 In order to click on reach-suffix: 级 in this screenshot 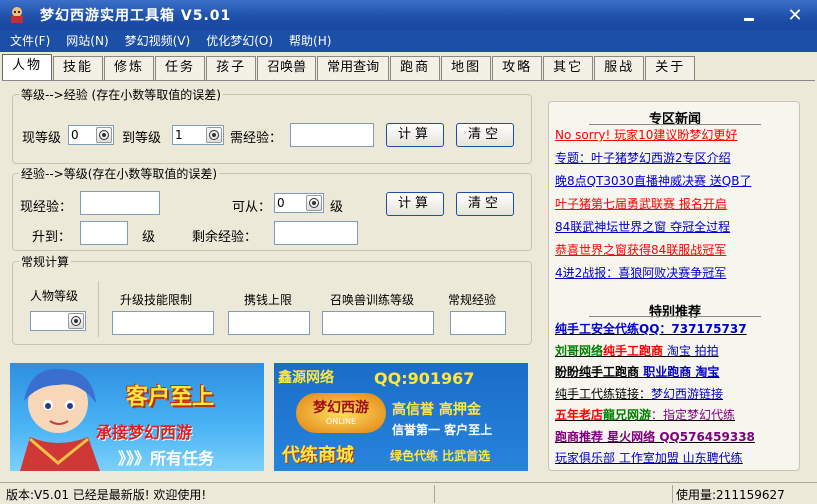, I will do `click(149, 237)`.